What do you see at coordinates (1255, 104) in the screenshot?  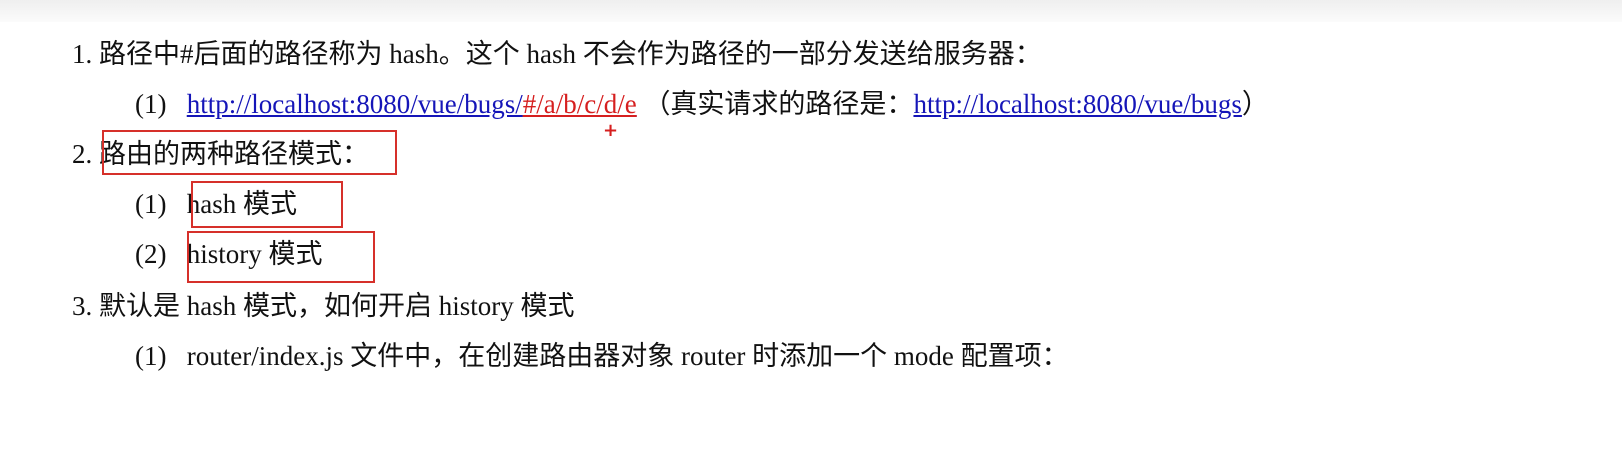 I see `real-path-note-close: ）` at bounding box center [1255, 104].